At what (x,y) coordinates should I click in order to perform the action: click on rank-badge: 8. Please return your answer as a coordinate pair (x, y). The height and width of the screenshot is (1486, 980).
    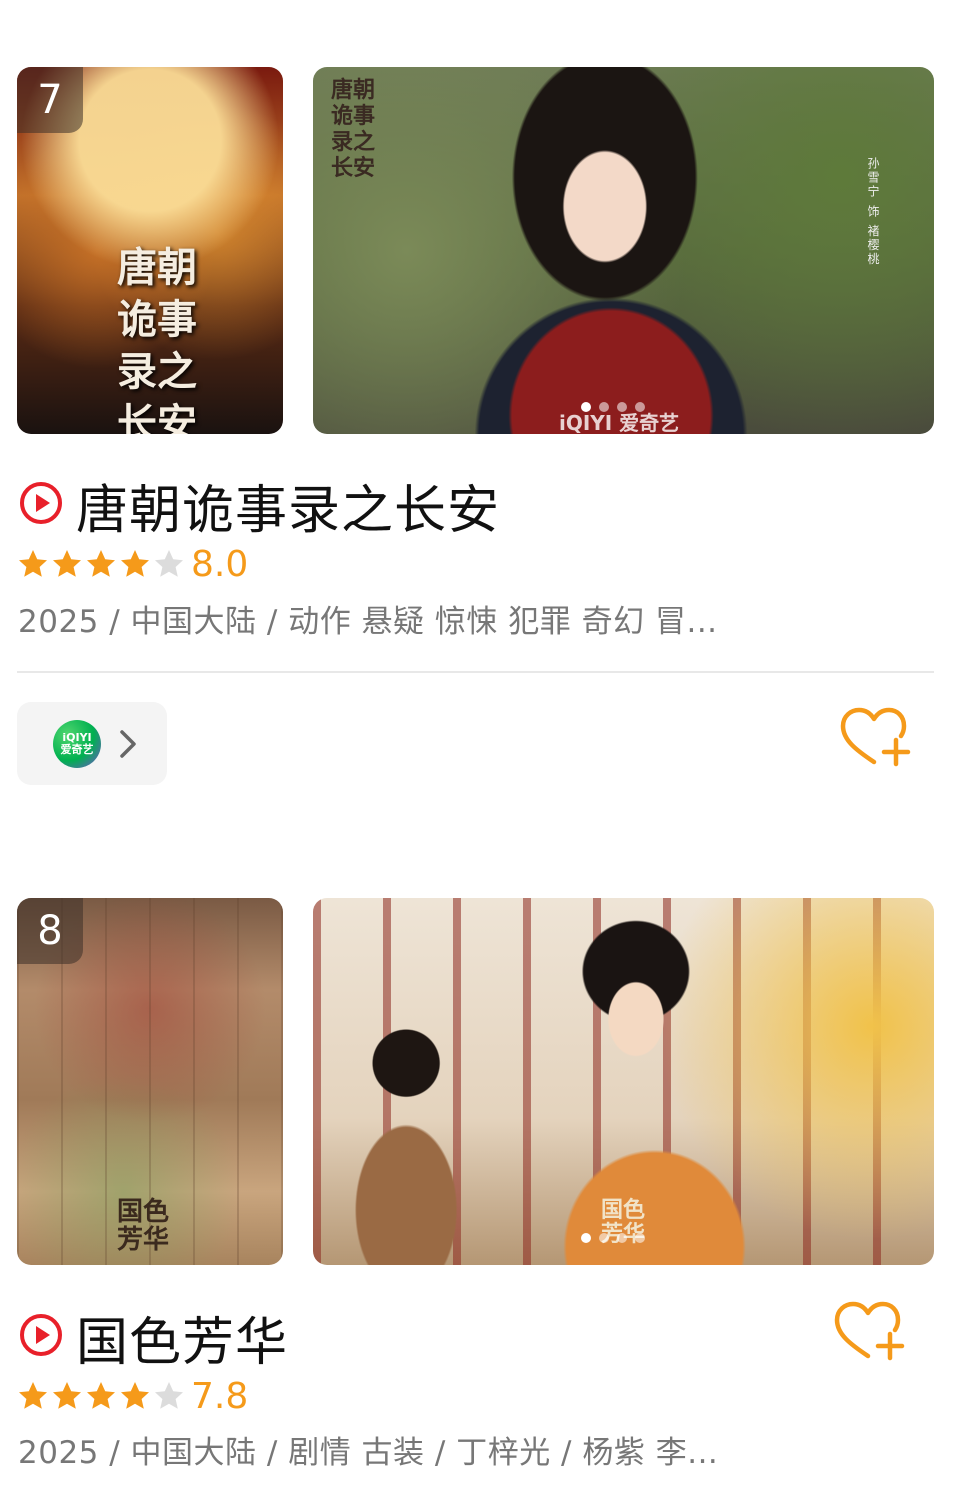
    Looking at the image, I should click on (50, 931).